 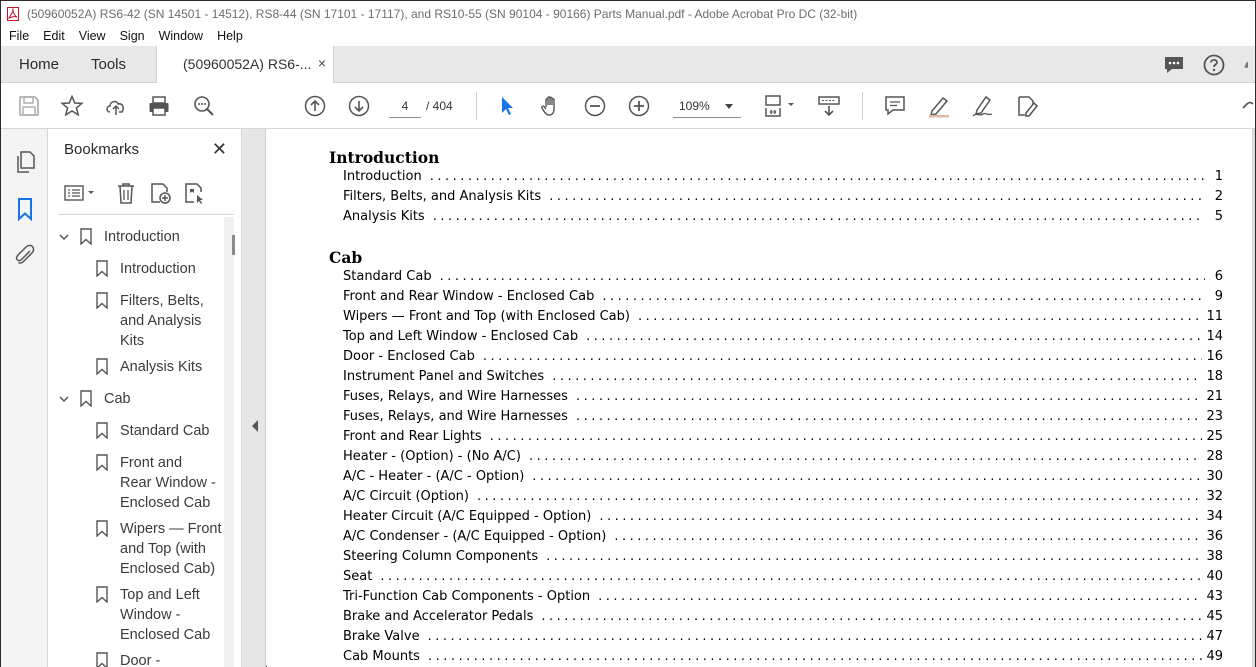 I want to click on toc-page-number: 30, so click(x=1214, y=476).